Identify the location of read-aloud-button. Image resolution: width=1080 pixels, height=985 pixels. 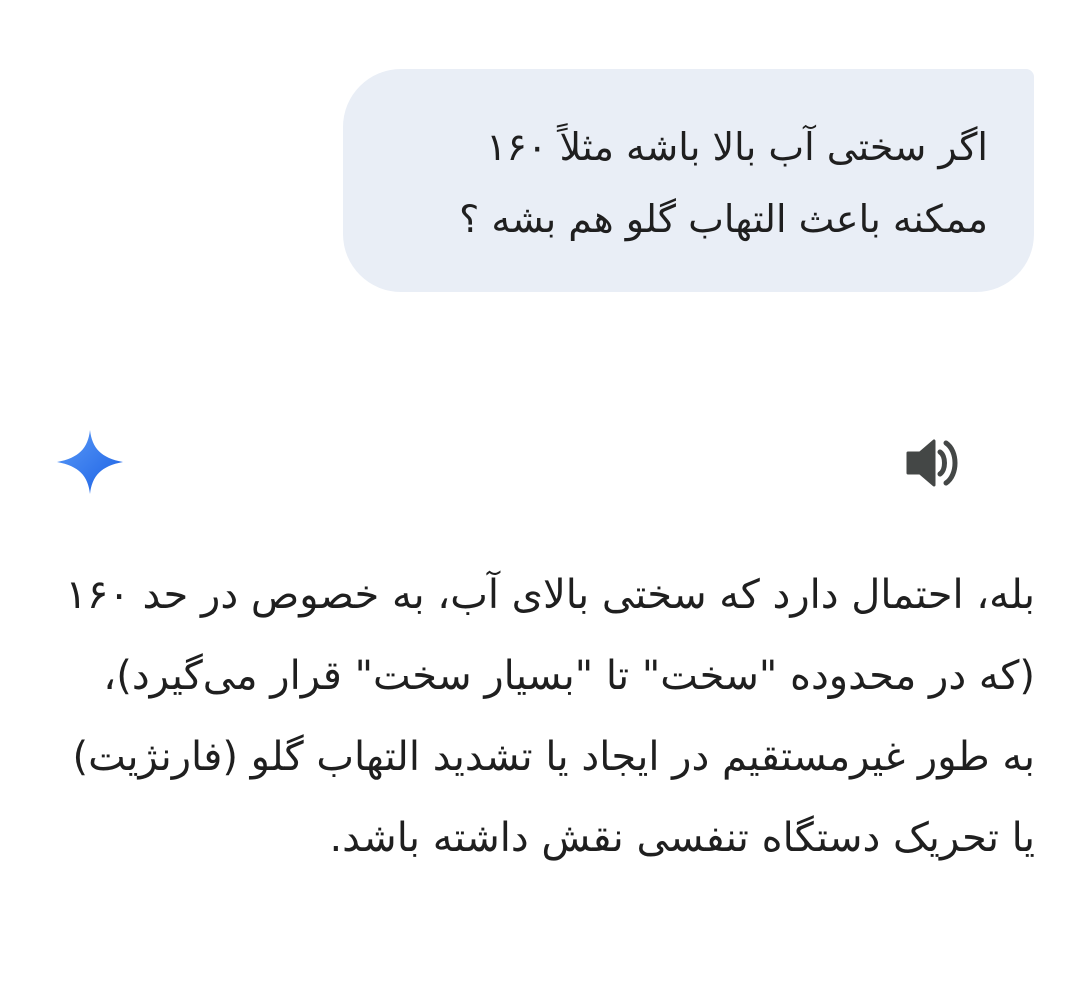
(933, 463).